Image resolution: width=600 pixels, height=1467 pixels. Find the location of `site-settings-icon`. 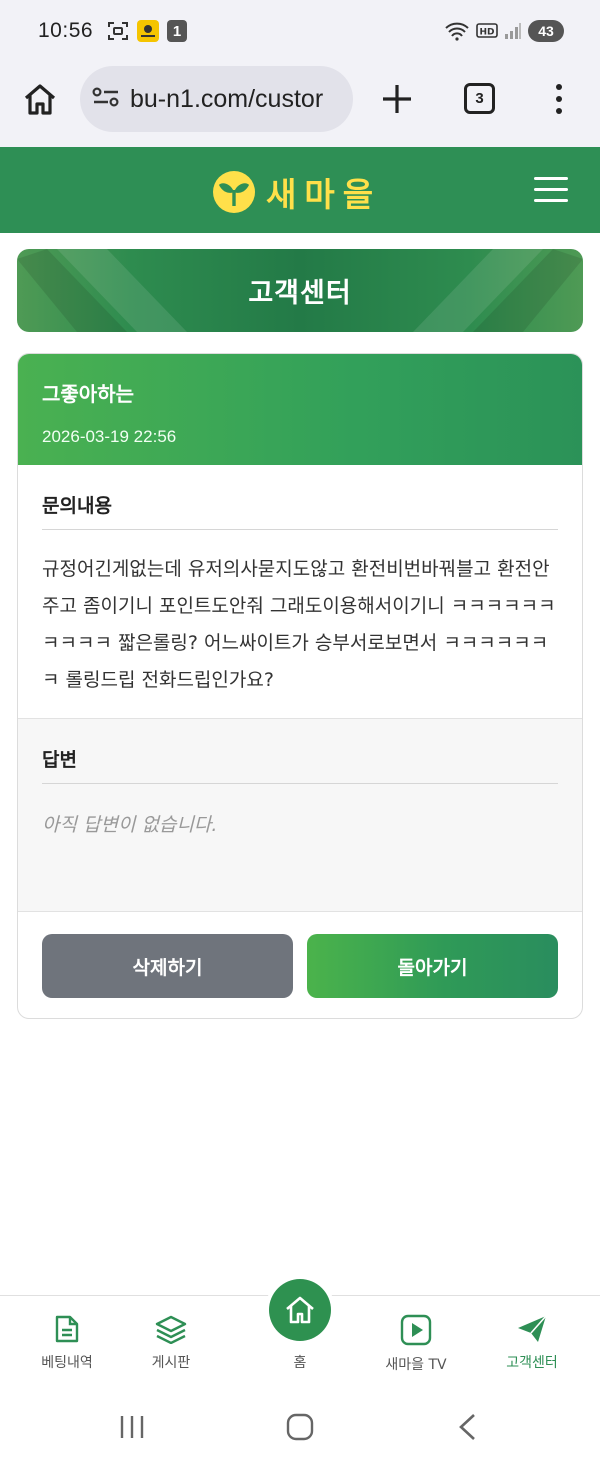

site-settings-icon is located at coordinates (106, 99).